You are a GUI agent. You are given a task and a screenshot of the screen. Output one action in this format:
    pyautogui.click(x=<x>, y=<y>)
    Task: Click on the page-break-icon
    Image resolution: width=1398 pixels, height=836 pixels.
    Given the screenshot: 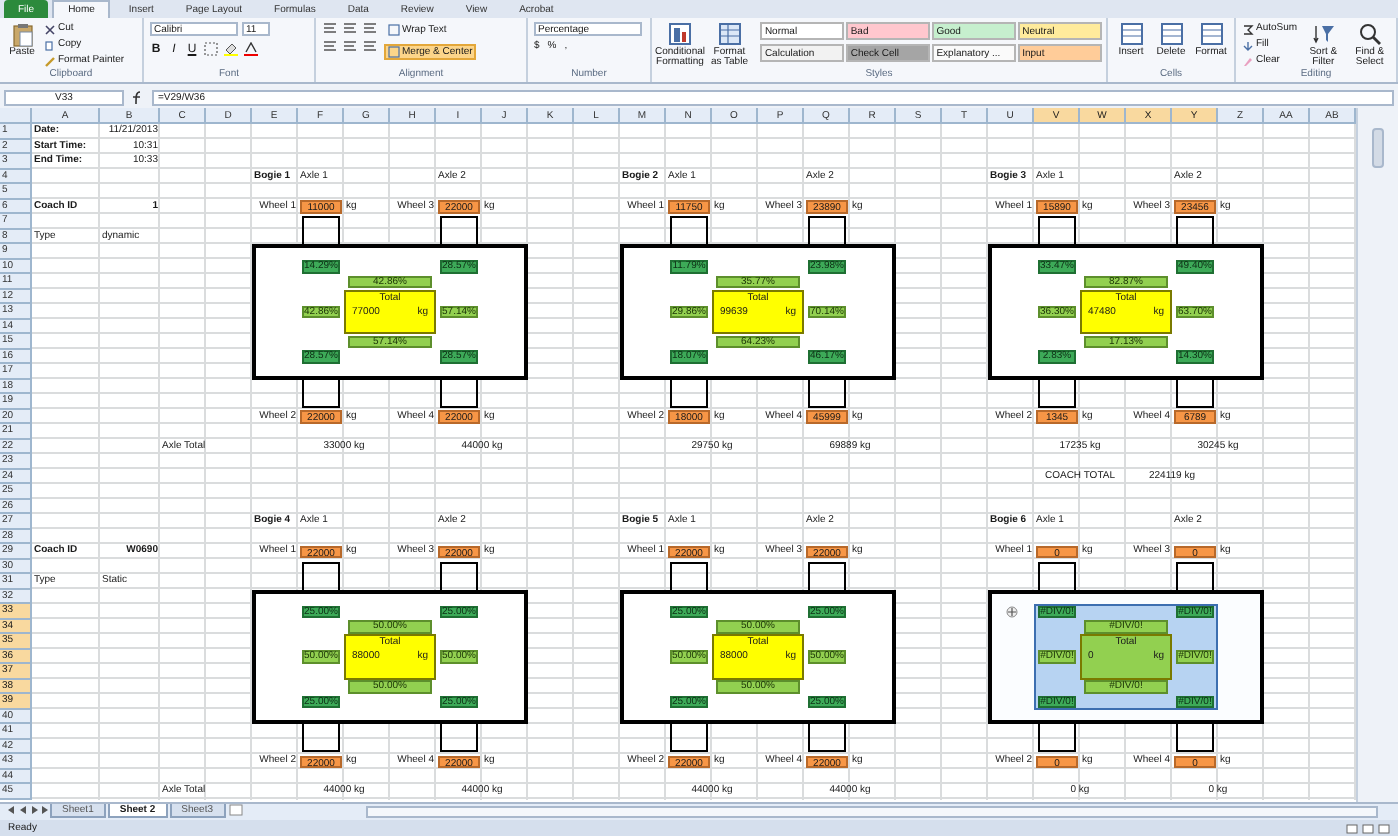 What is the action you would take?
    pyautogui.click(x=1384, y=828)
    